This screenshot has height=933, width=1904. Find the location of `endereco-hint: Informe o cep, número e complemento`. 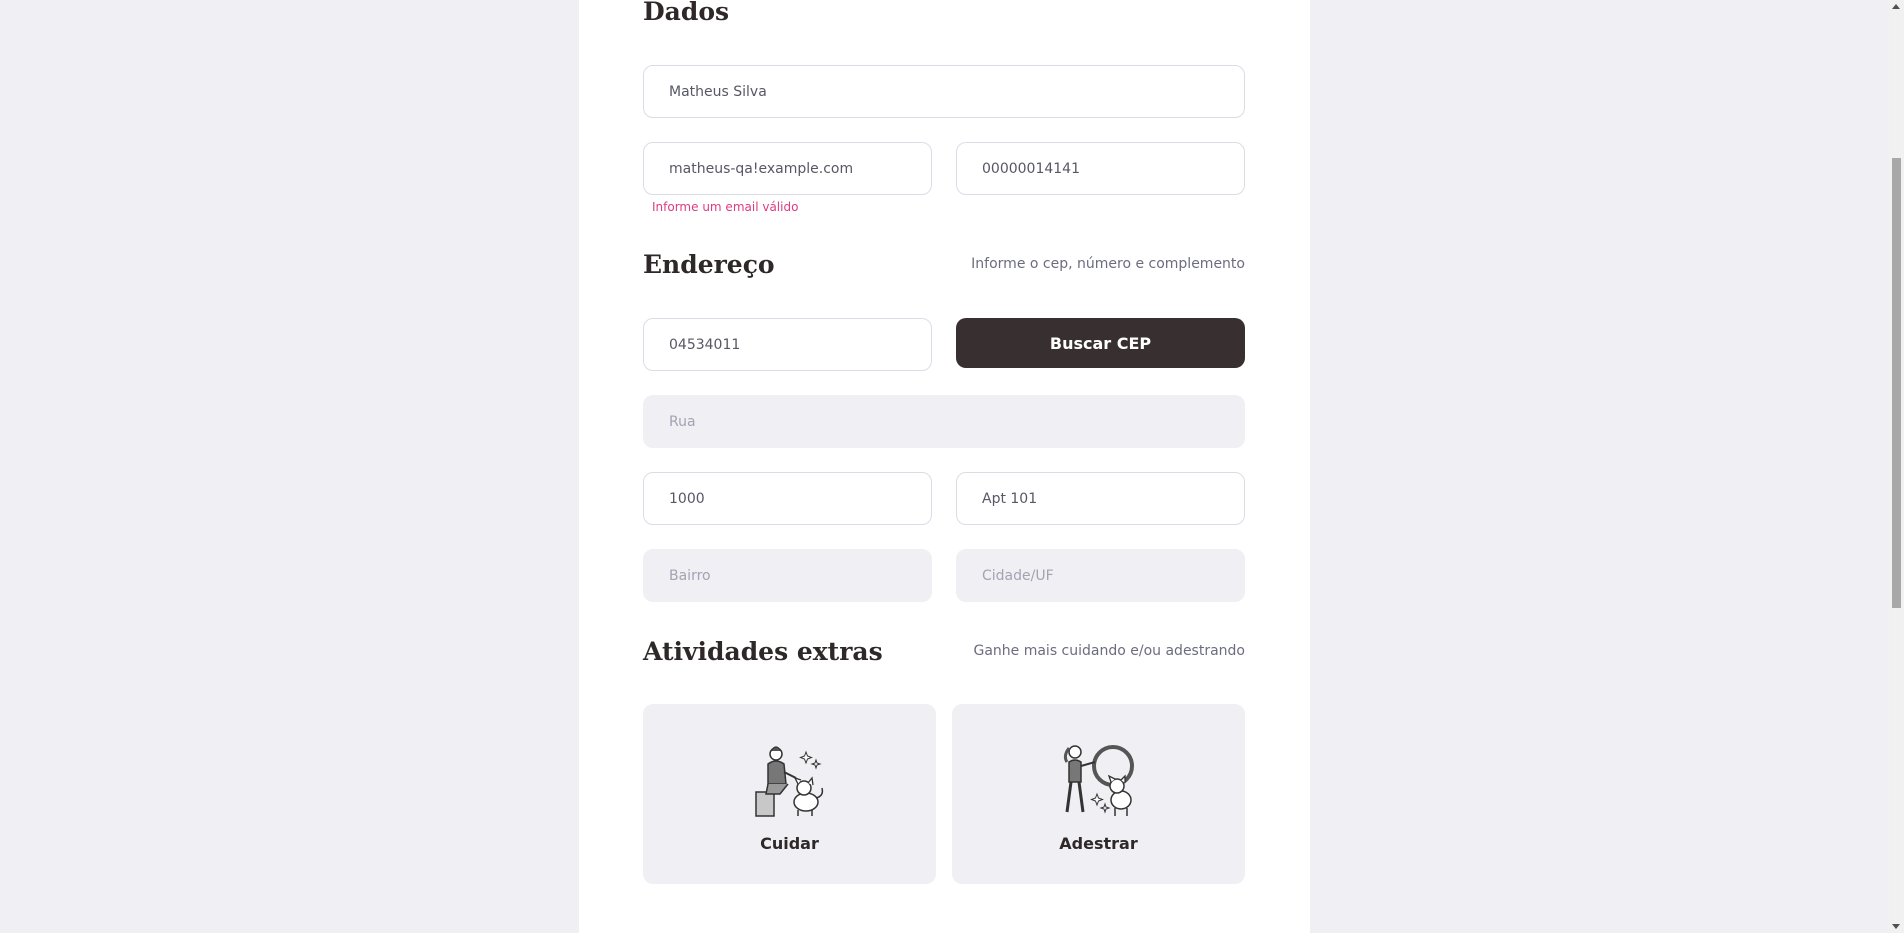

endereco-hint: Informe o cep, número e complemento is located at coordinates (1108, 264).